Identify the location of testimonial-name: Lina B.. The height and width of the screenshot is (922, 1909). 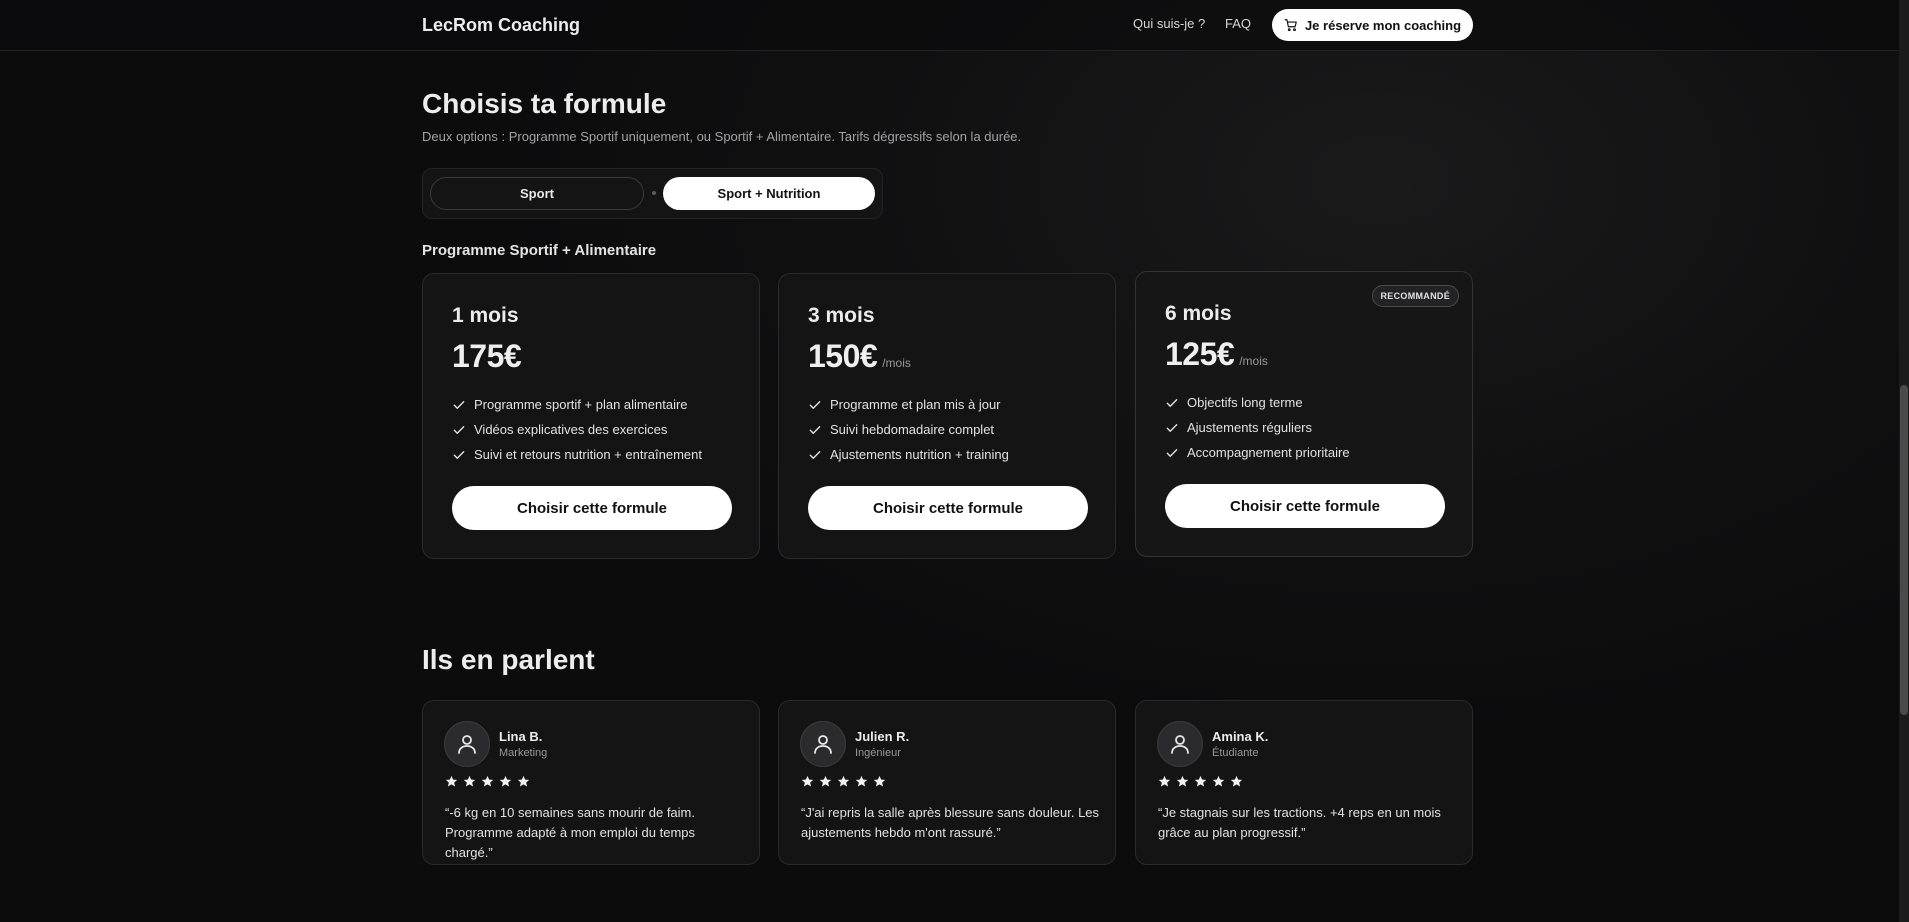
(521, 736).